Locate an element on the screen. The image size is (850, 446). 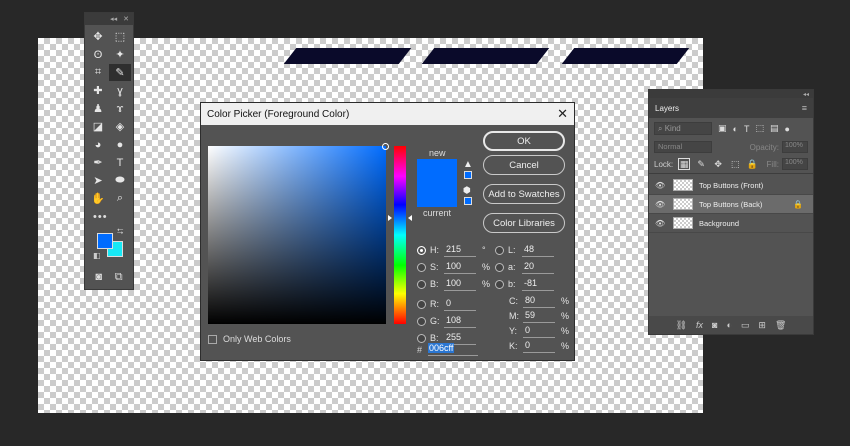
gamut-swatch is located at coordinates (468, 175).